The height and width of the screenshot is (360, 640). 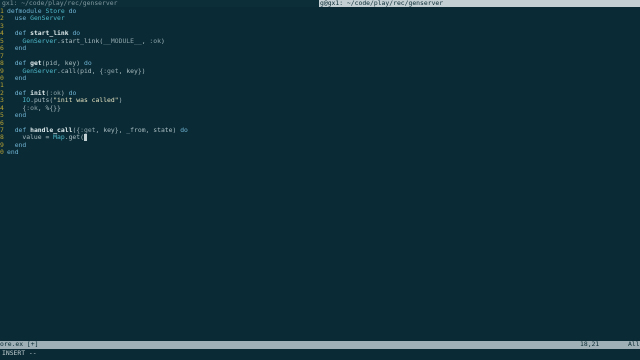 I want to click on code-line: 9 end, so click(x=320, y=145).